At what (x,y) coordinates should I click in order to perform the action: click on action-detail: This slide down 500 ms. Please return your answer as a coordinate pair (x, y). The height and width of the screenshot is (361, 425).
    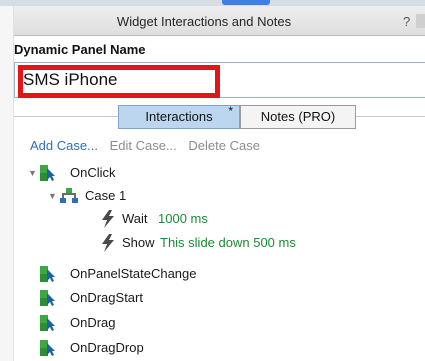
    Looking at the image, I should click on (228, 242).